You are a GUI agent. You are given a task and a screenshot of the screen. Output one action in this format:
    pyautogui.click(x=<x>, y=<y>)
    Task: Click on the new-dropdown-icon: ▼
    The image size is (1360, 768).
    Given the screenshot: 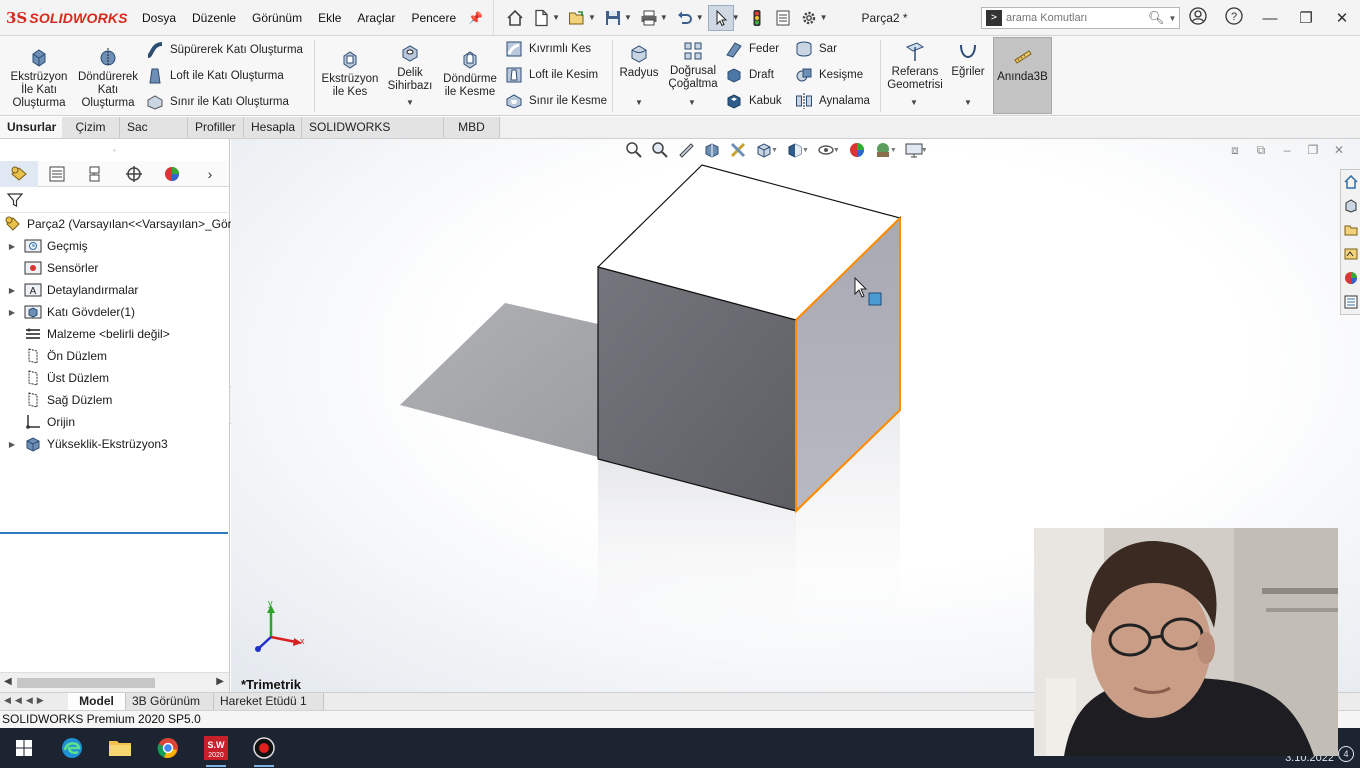 What is the action you would take?
    pyautogui.click(x=556, y=17)
    